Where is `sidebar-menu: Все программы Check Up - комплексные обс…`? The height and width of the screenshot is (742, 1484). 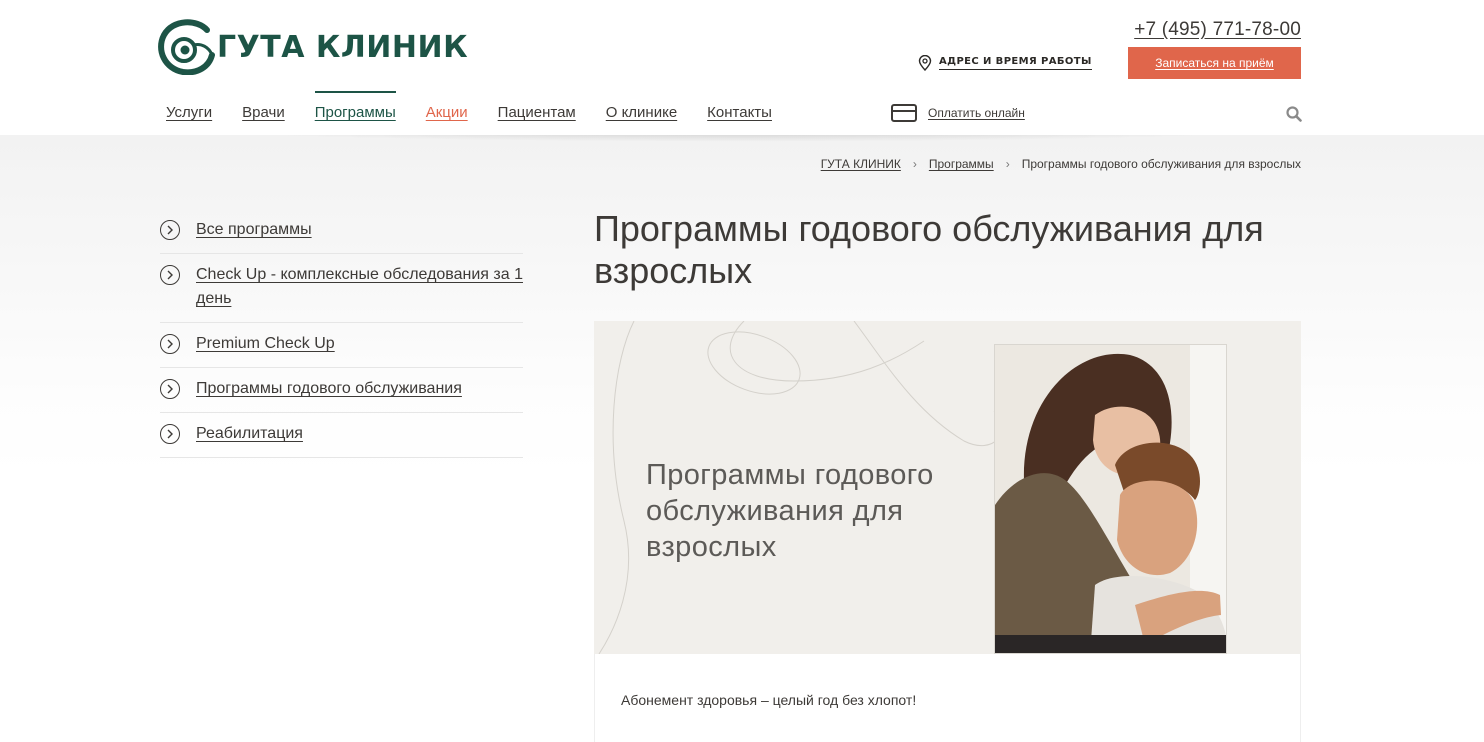 sidebar-menu: Все программы Check Up - комплексные обс… is located at coordinates (341, 333).